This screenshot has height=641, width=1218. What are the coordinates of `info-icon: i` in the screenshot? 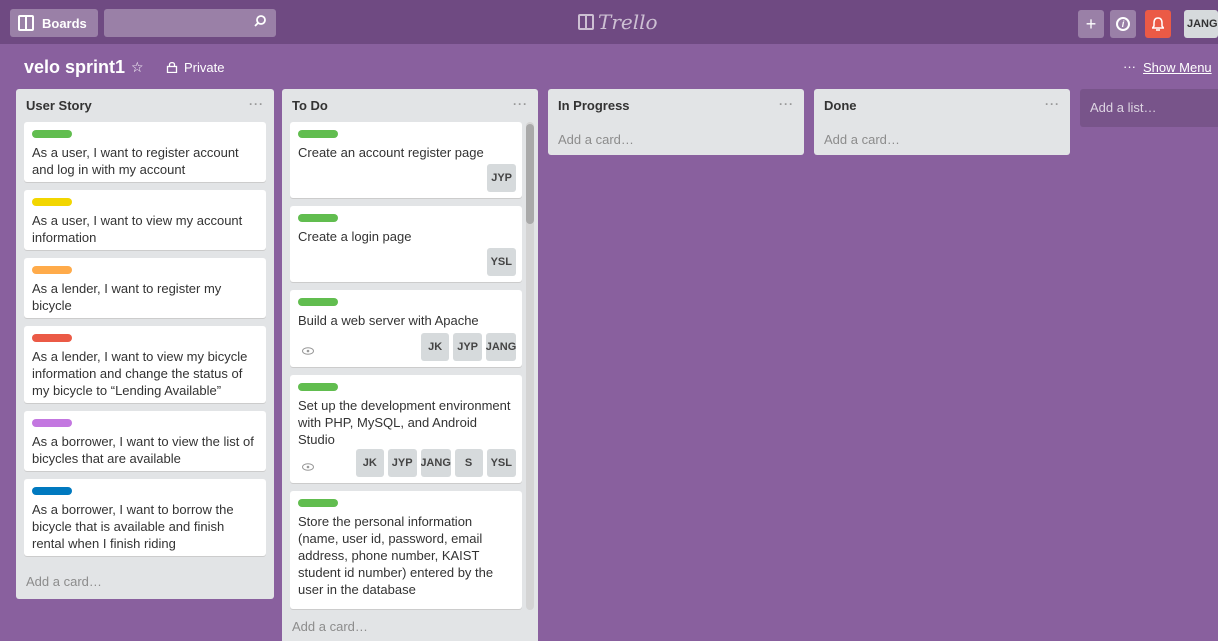 It's located at (1123, 24).